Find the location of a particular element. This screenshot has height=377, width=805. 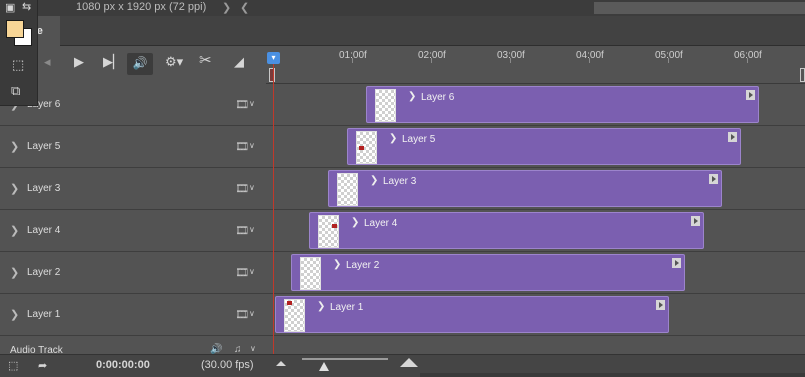

layer-row: ❯ Layer 4 🎞 ∨ is located at coordinates (133, 231).